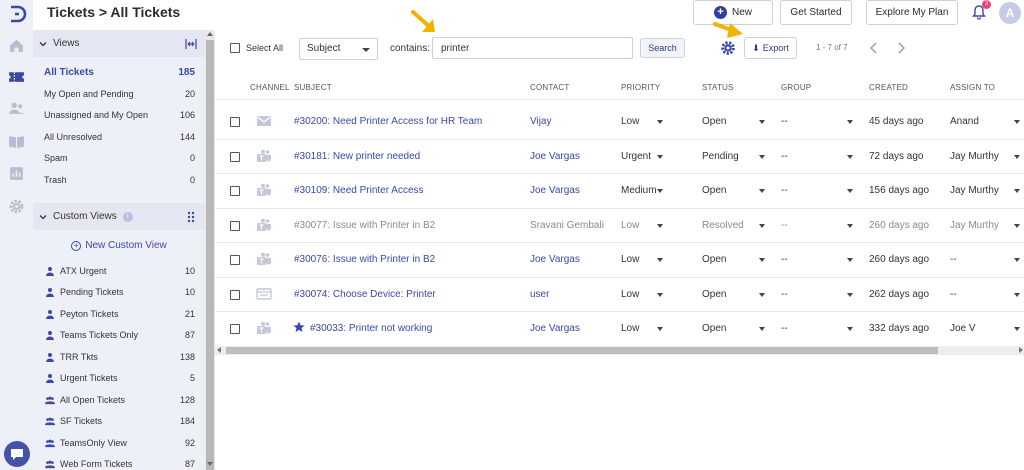  I want to click on custom-view-item: TRR Tkts 138, so click(119, 357).